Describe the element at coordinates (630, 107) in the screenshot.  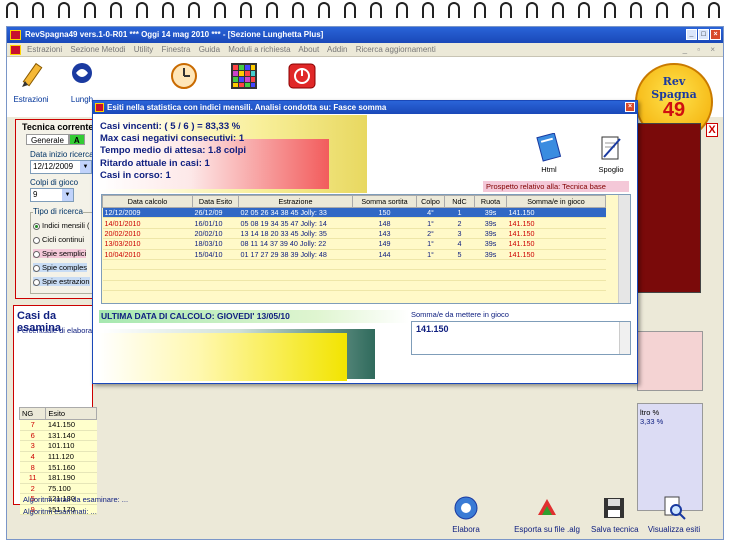
I see `dialog-close-button: ×` at that location.